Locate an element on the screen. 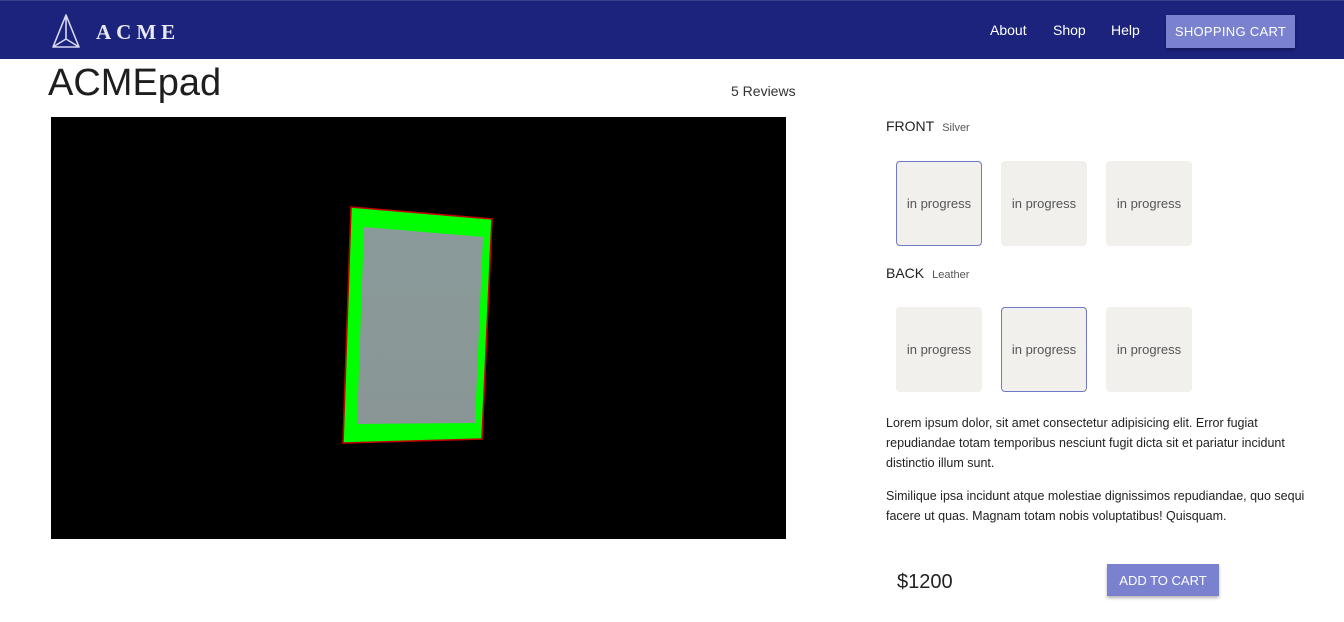 The image size is (1344, 622). front-option-label: FRONT Silver is located at coordinates (928, 126).